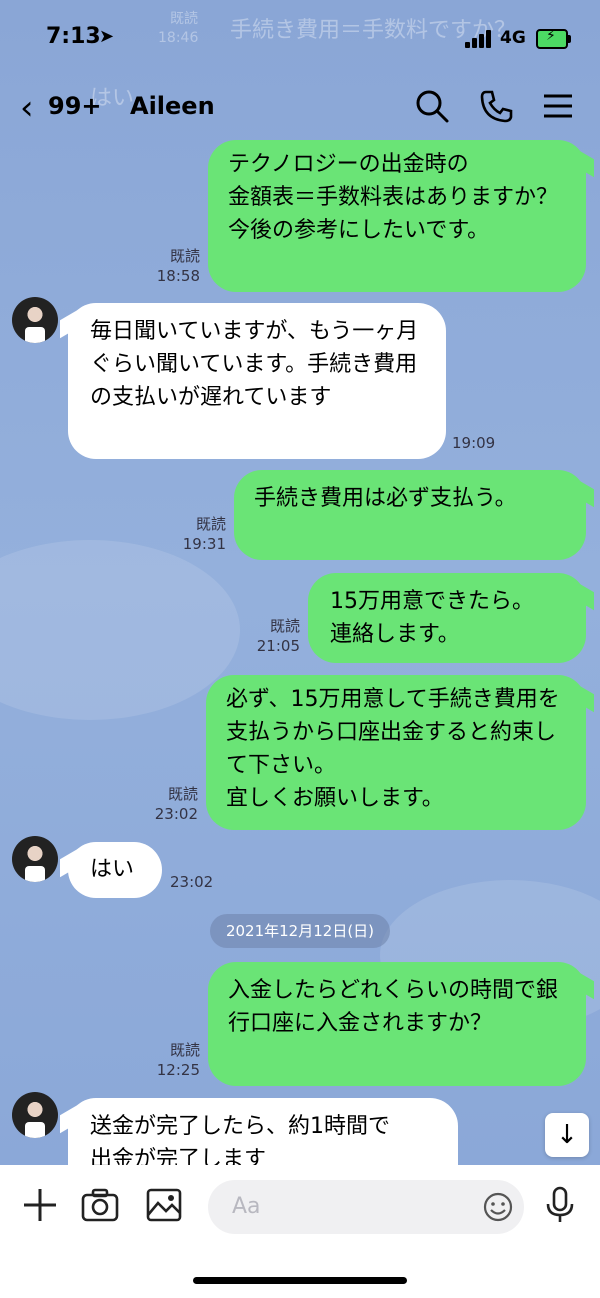  What do you see at coordinates (553, 38) in the screenshot?
I see `battery-icon: ⚡` at bounding box center [553, 38].